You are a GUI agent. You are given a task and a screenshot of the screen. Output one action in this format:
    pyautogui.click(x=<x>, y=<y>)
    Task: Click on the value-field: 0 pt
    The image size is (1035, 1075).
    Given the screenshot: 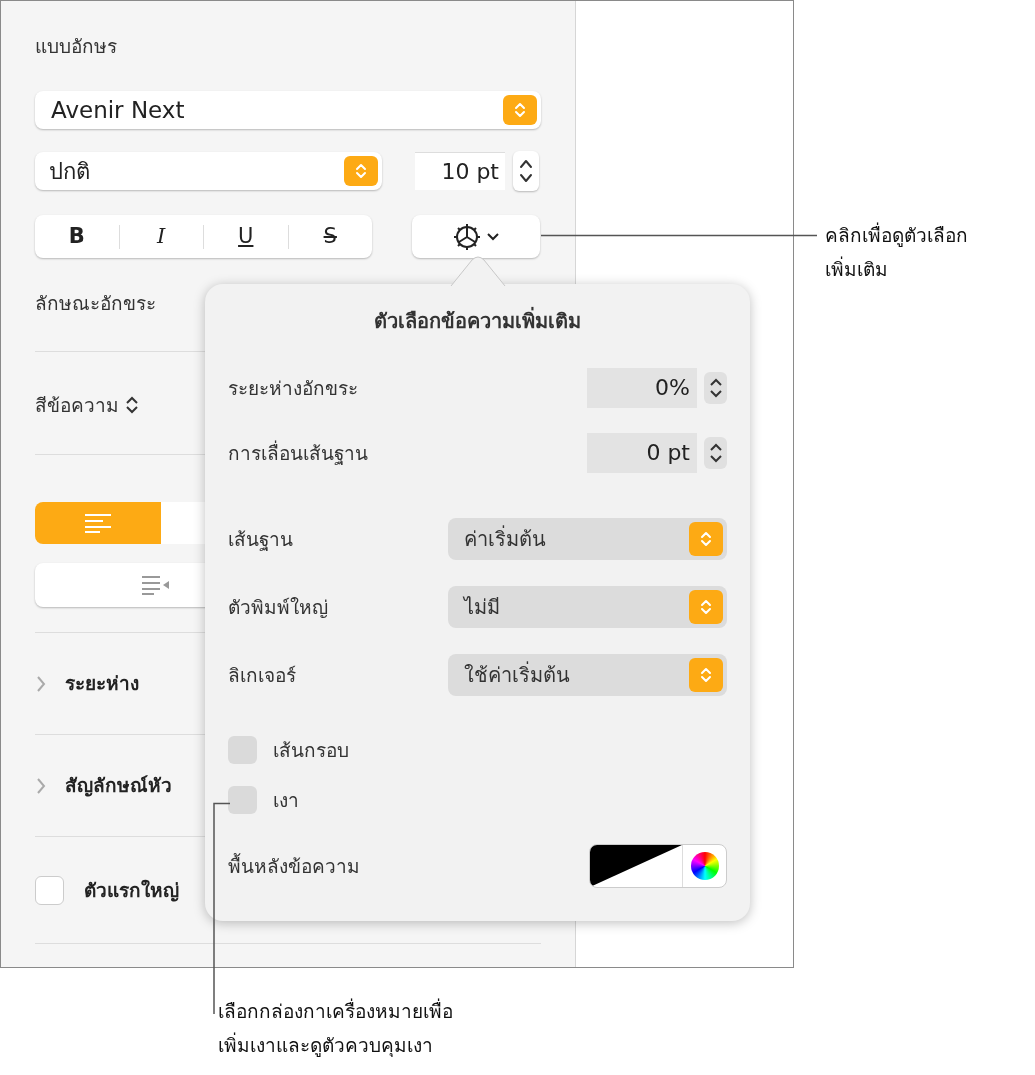 What is the action you would take?
    pyautogui.click(x=642, y=453)
    